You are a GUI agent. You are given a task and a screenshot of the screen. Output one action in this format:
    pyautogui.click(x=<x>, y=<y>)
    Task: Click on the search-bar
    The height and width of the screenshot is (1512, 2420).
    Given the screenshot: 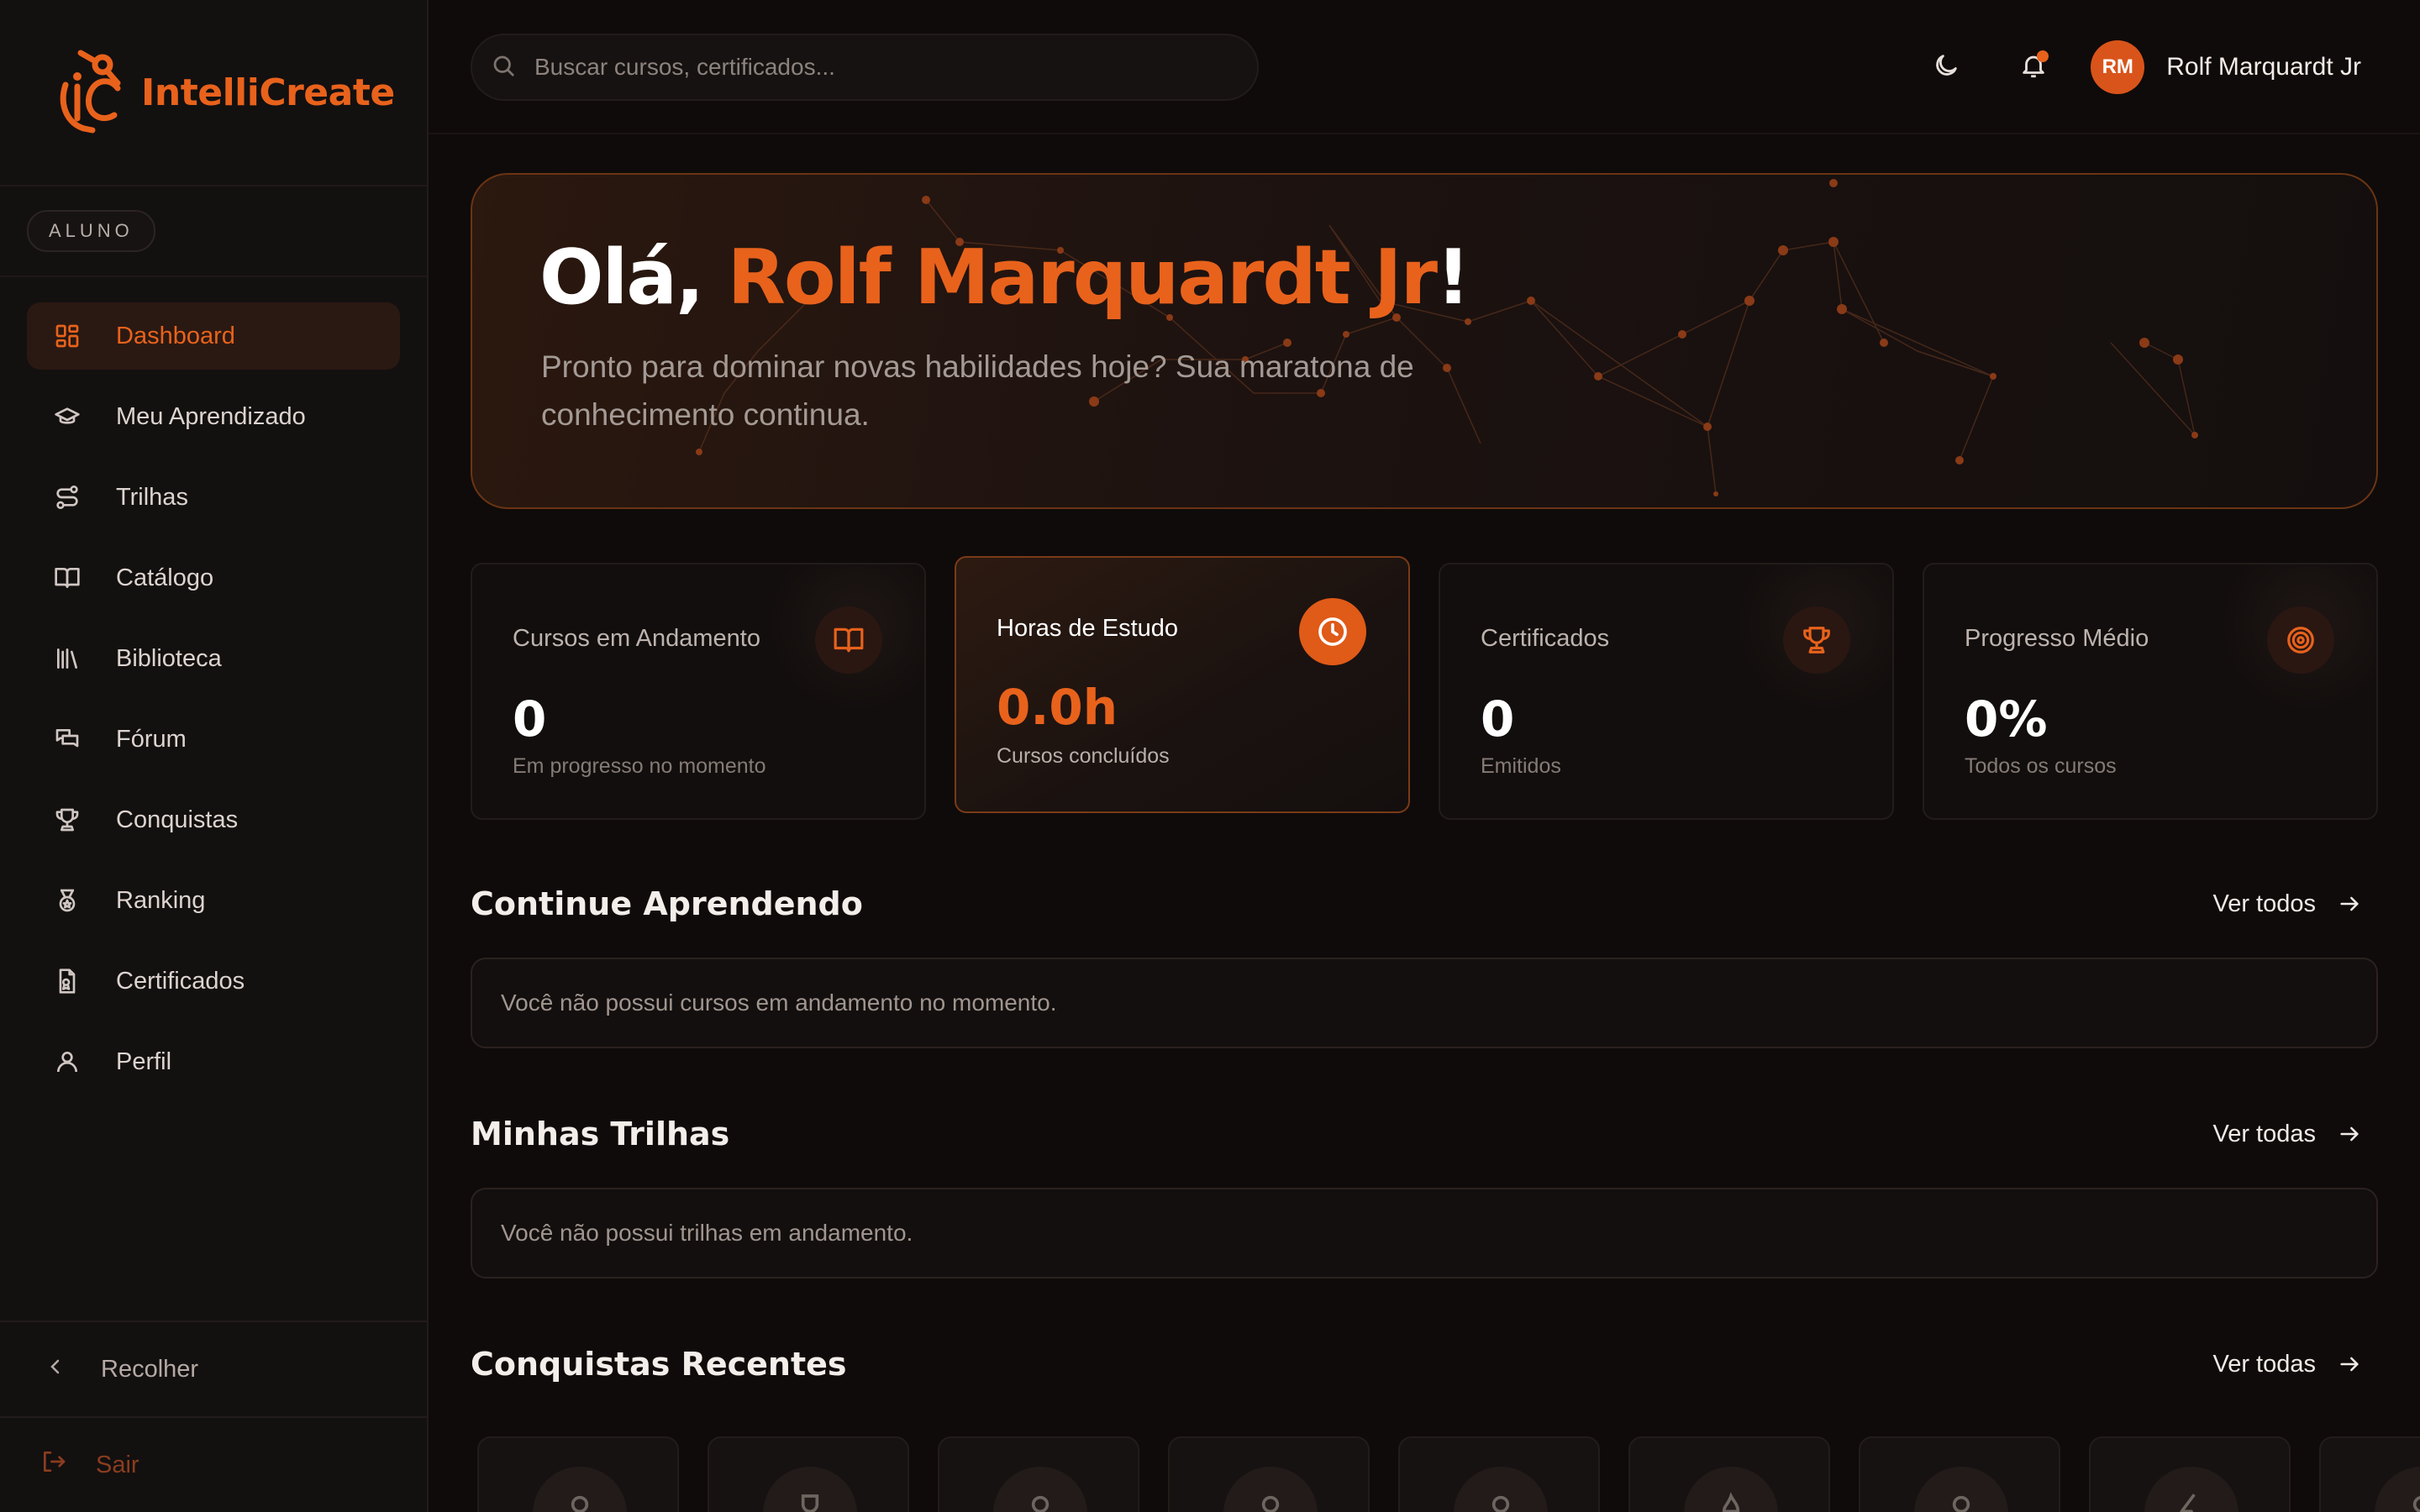 What is the action you would take?
    pyautogui.click(x=865, y=67)
    